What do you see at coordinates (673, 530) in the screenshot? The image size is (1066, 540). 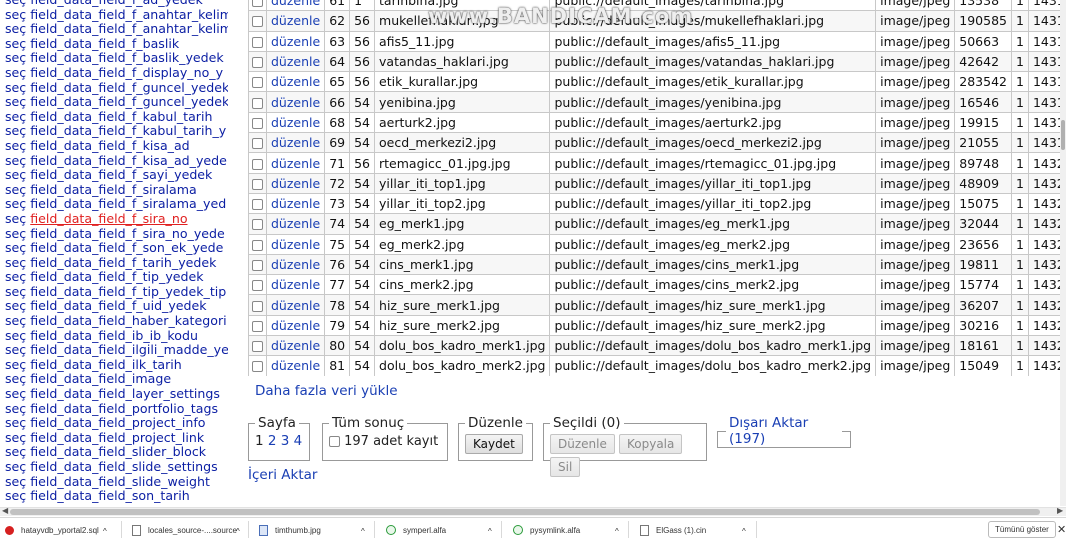 I see `download-item: ElGass (1).cin` at bounding box center [673, 530].